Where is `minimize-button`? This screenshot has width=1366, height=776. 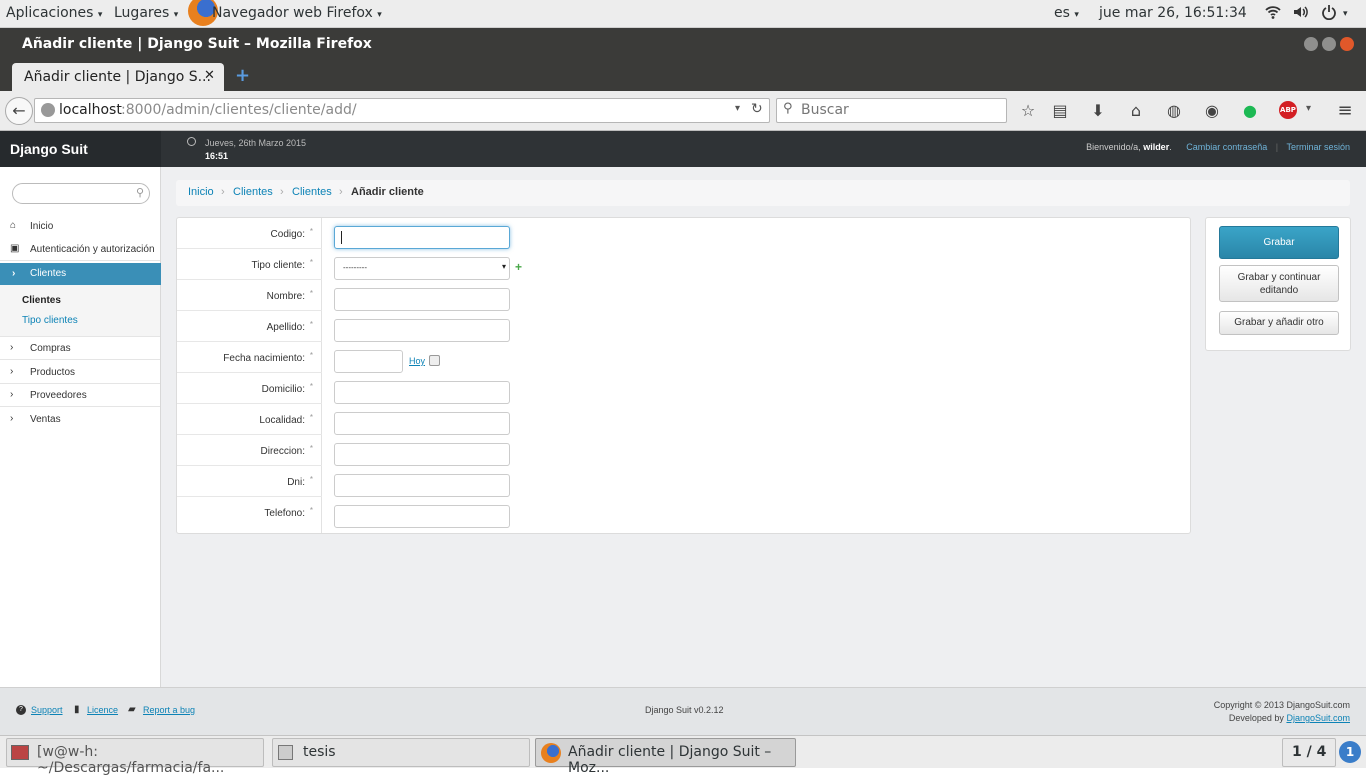
minimize-button is located at coordinates (1311, 44).